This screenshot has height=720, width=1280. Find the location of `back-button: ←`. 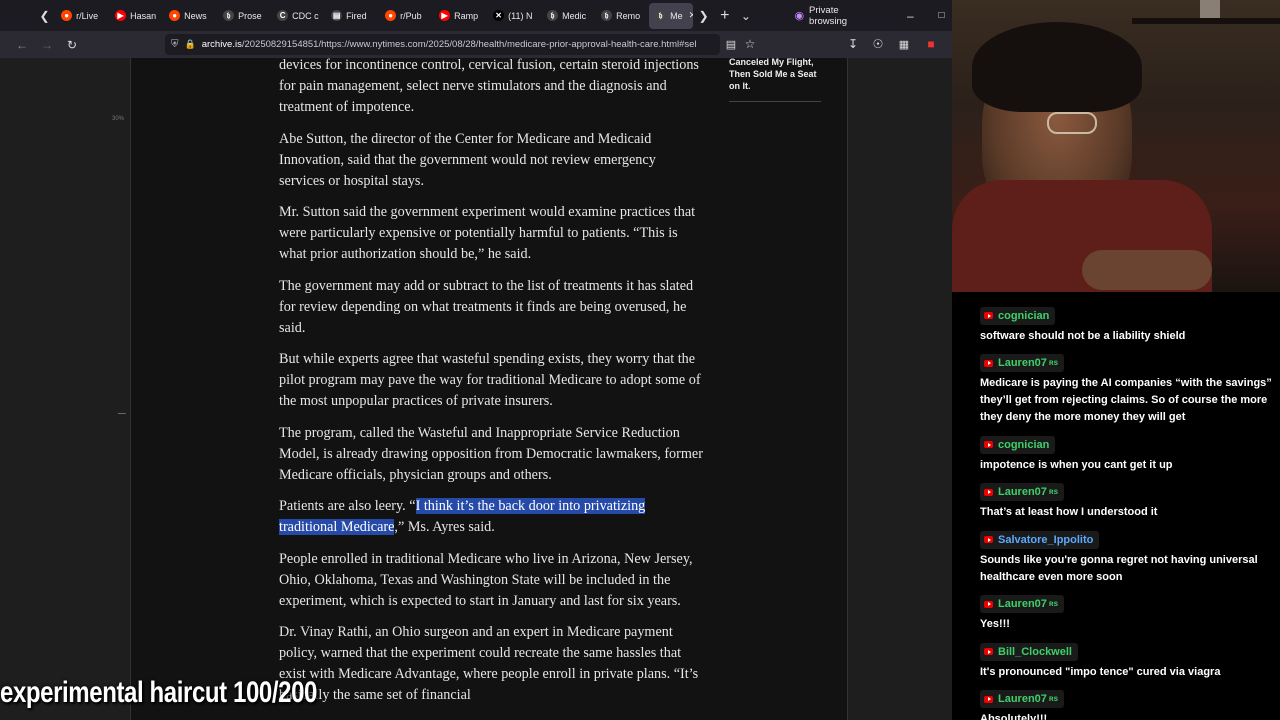

back-button: ← is located at coordinates (22, 45).